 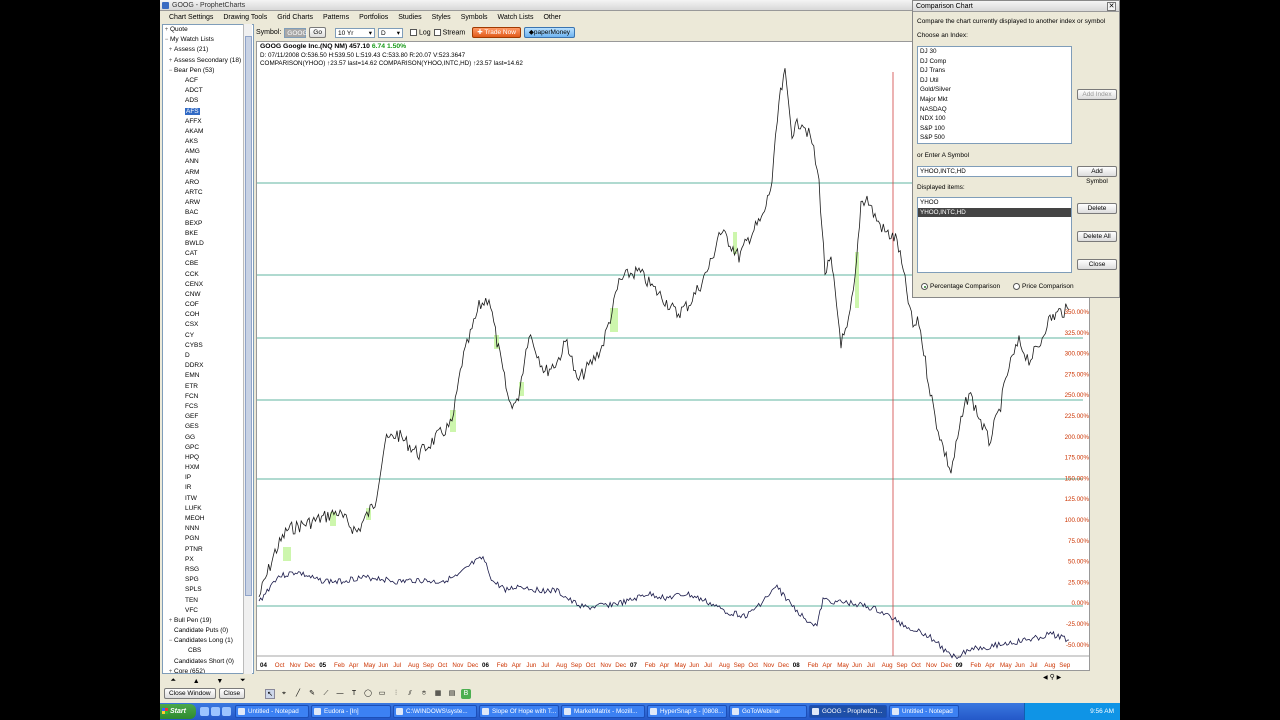 I want to click on symbol-hpq: HPQ, so click(x=208, y=458).